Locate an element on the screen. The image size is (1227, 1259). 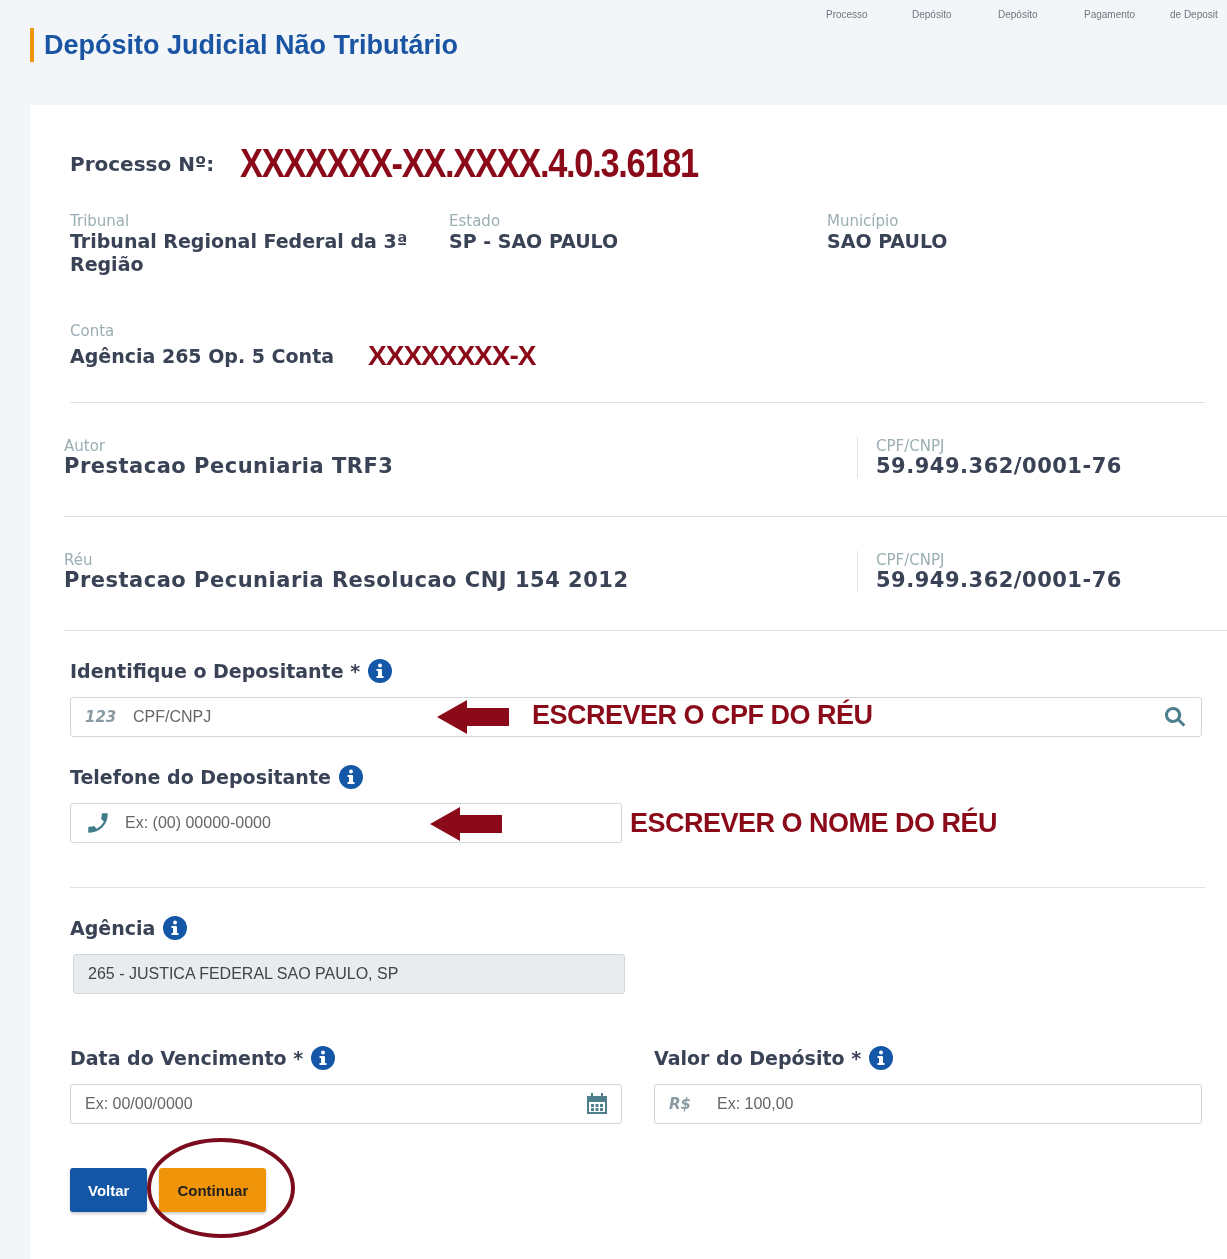
step-label: Pagamento is located at coordinates (1127, 14).